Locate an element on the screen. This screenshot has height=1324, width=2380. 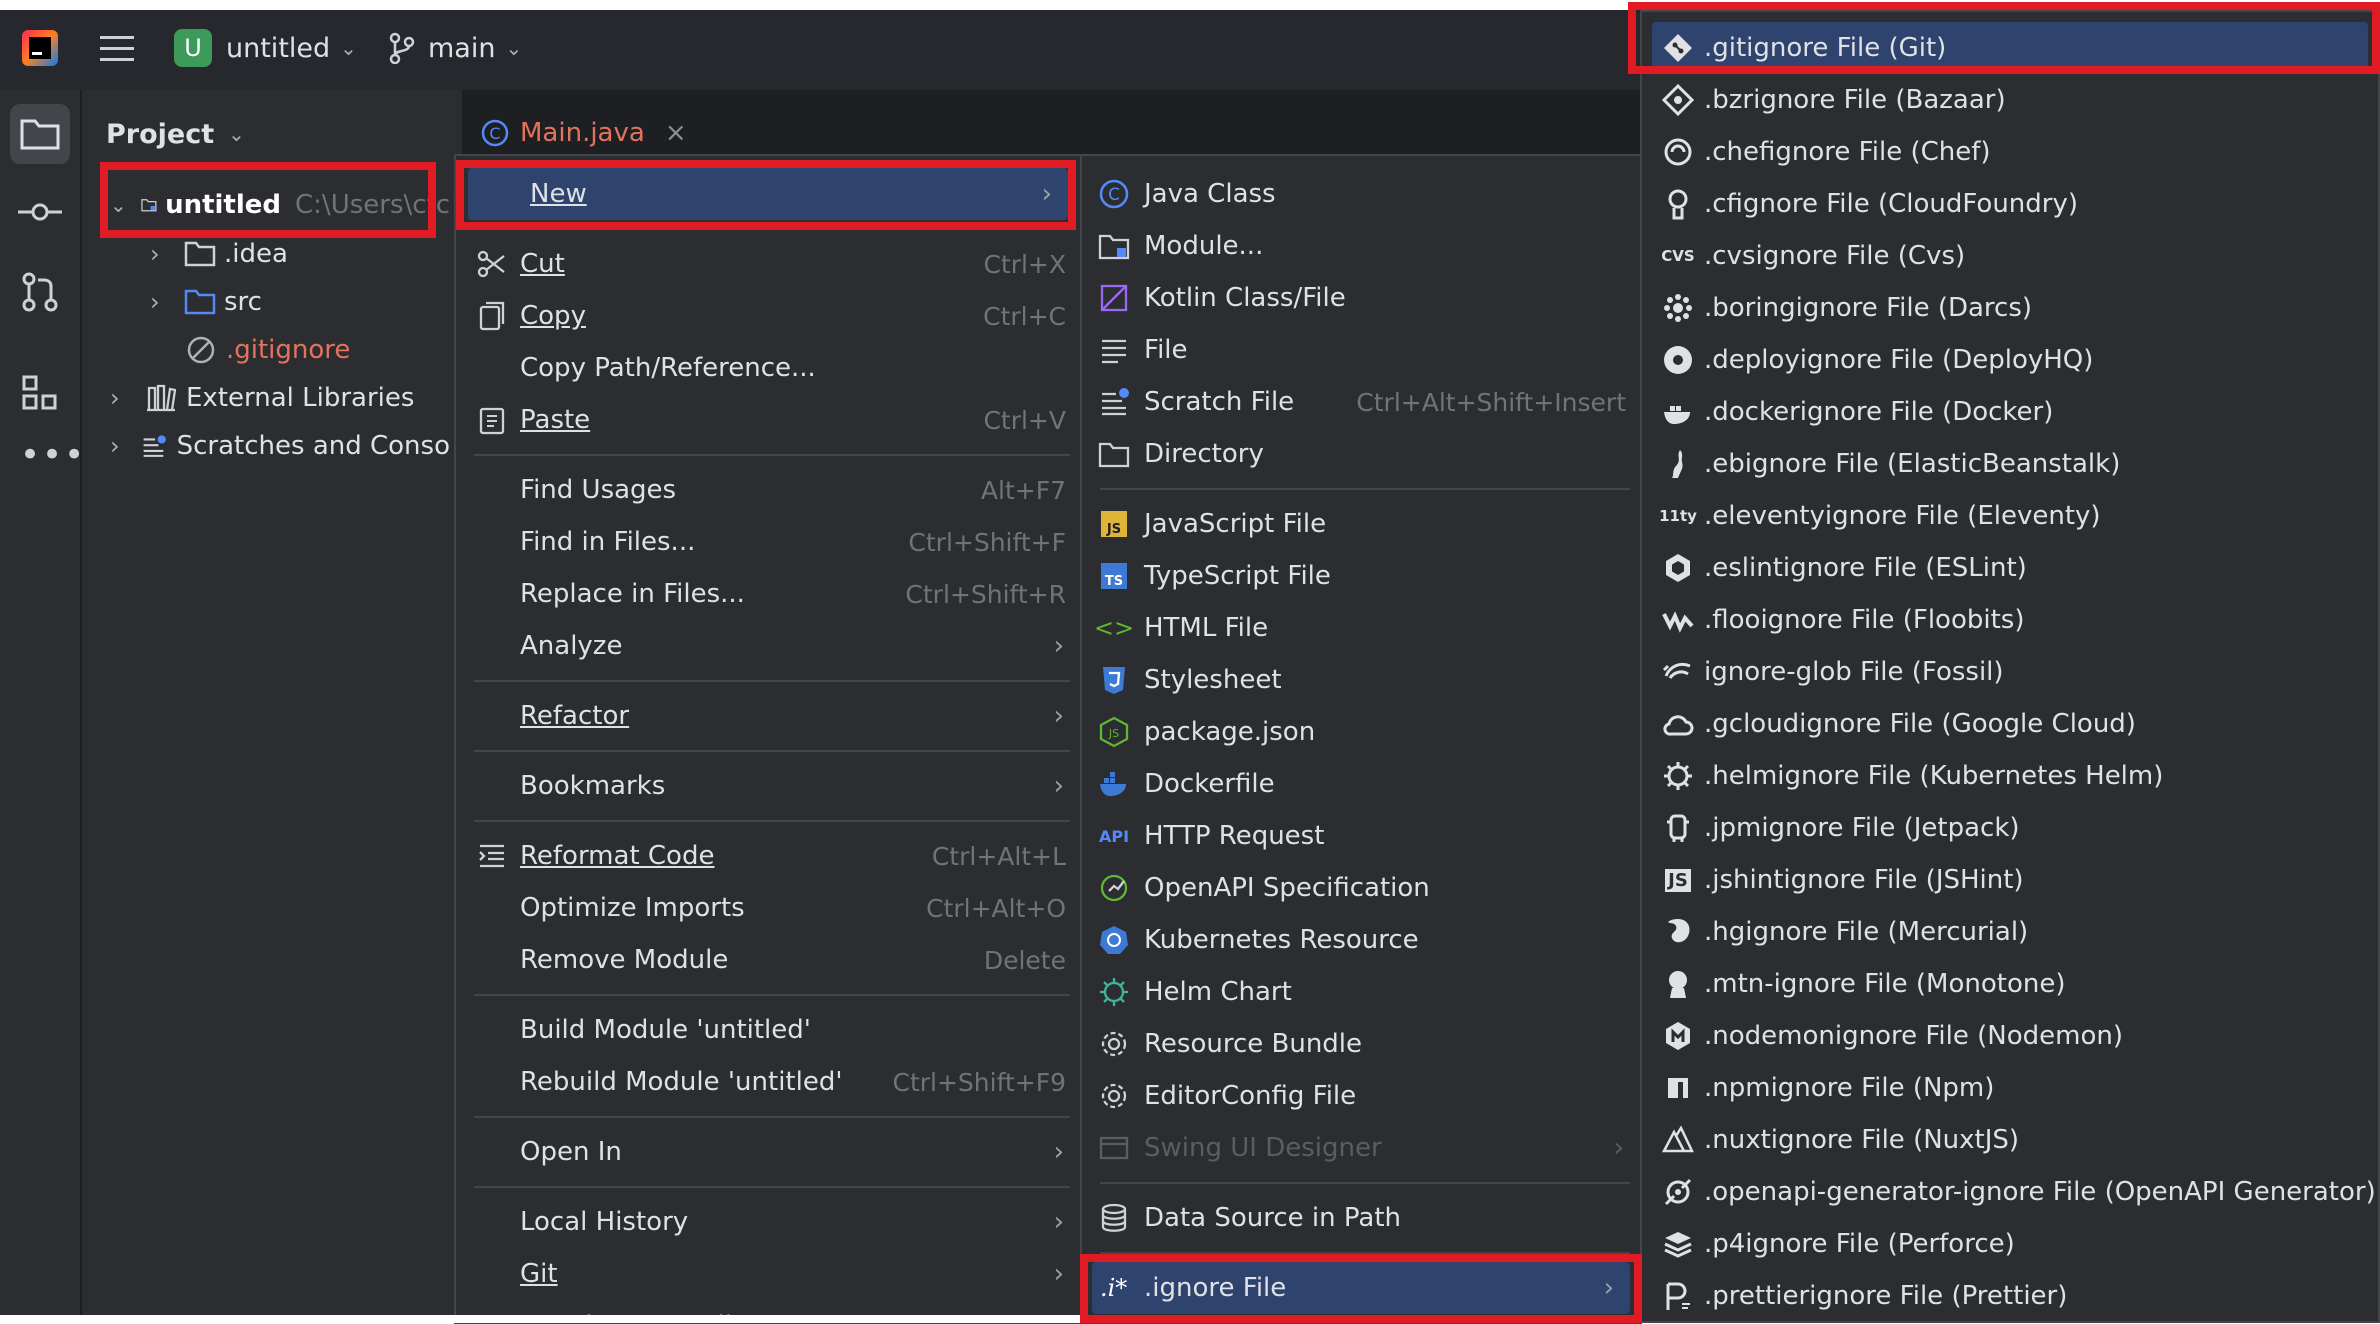
new-resource-bundle: Resource Bundle is located at coordinates (1361, 1044).